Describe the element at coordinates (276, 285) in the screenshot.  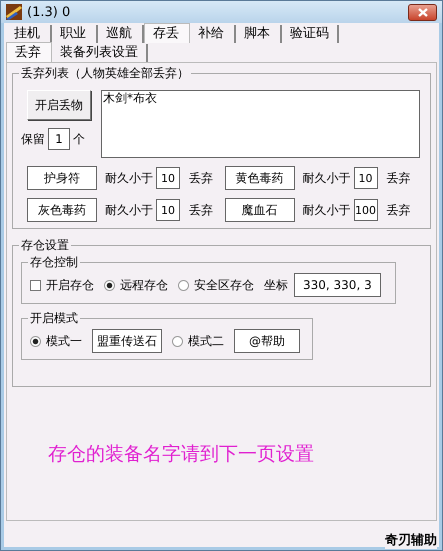
I see `coord-label: 坐标` at that location.